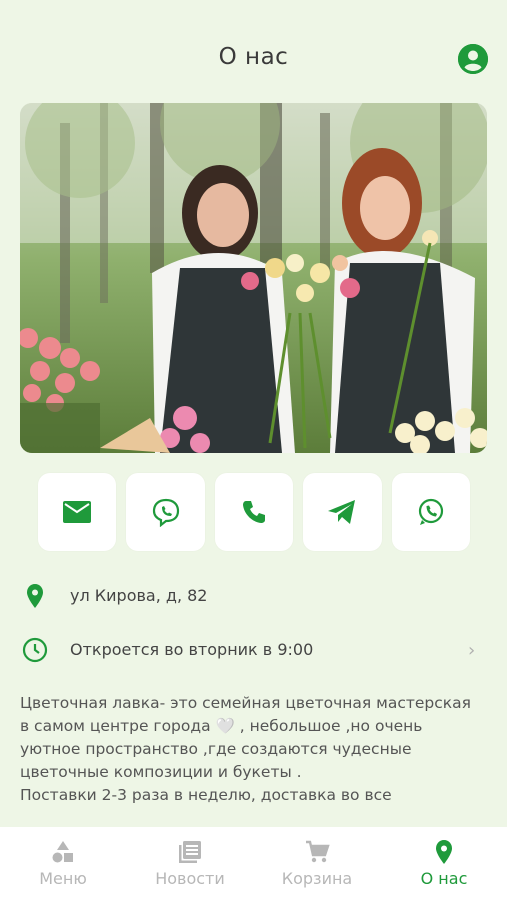 The height and width of the screenshot is (900, 507). Describe the element at coordinates (253, 596) in the screenshot. I see `address-row: ул Кирова, д, 82` at that location.